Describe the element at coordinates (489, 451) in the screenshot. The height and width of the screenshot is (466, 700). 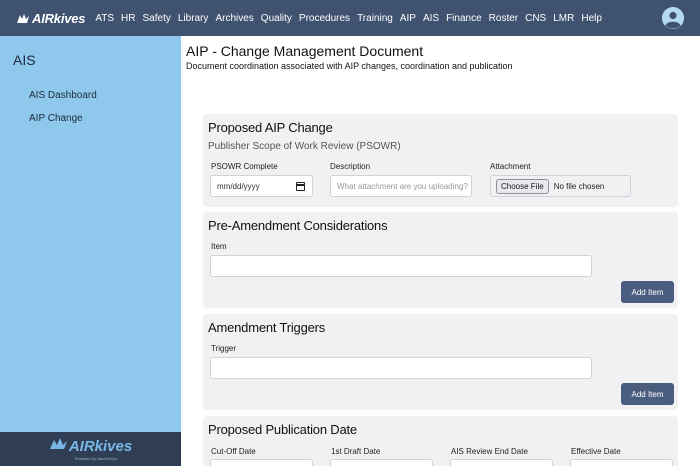
I see `ais-review-end-date-label: AIS Review End Date` at that location.